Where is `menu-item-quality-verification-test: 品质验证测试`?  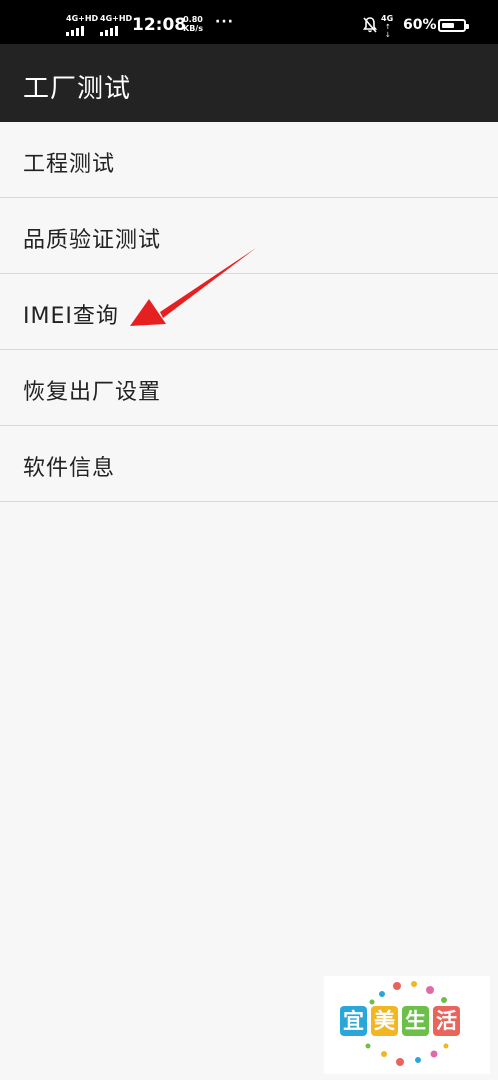
menu-item-quality-verification-test: 品质验证测试 is located at coordinates (249, 236).